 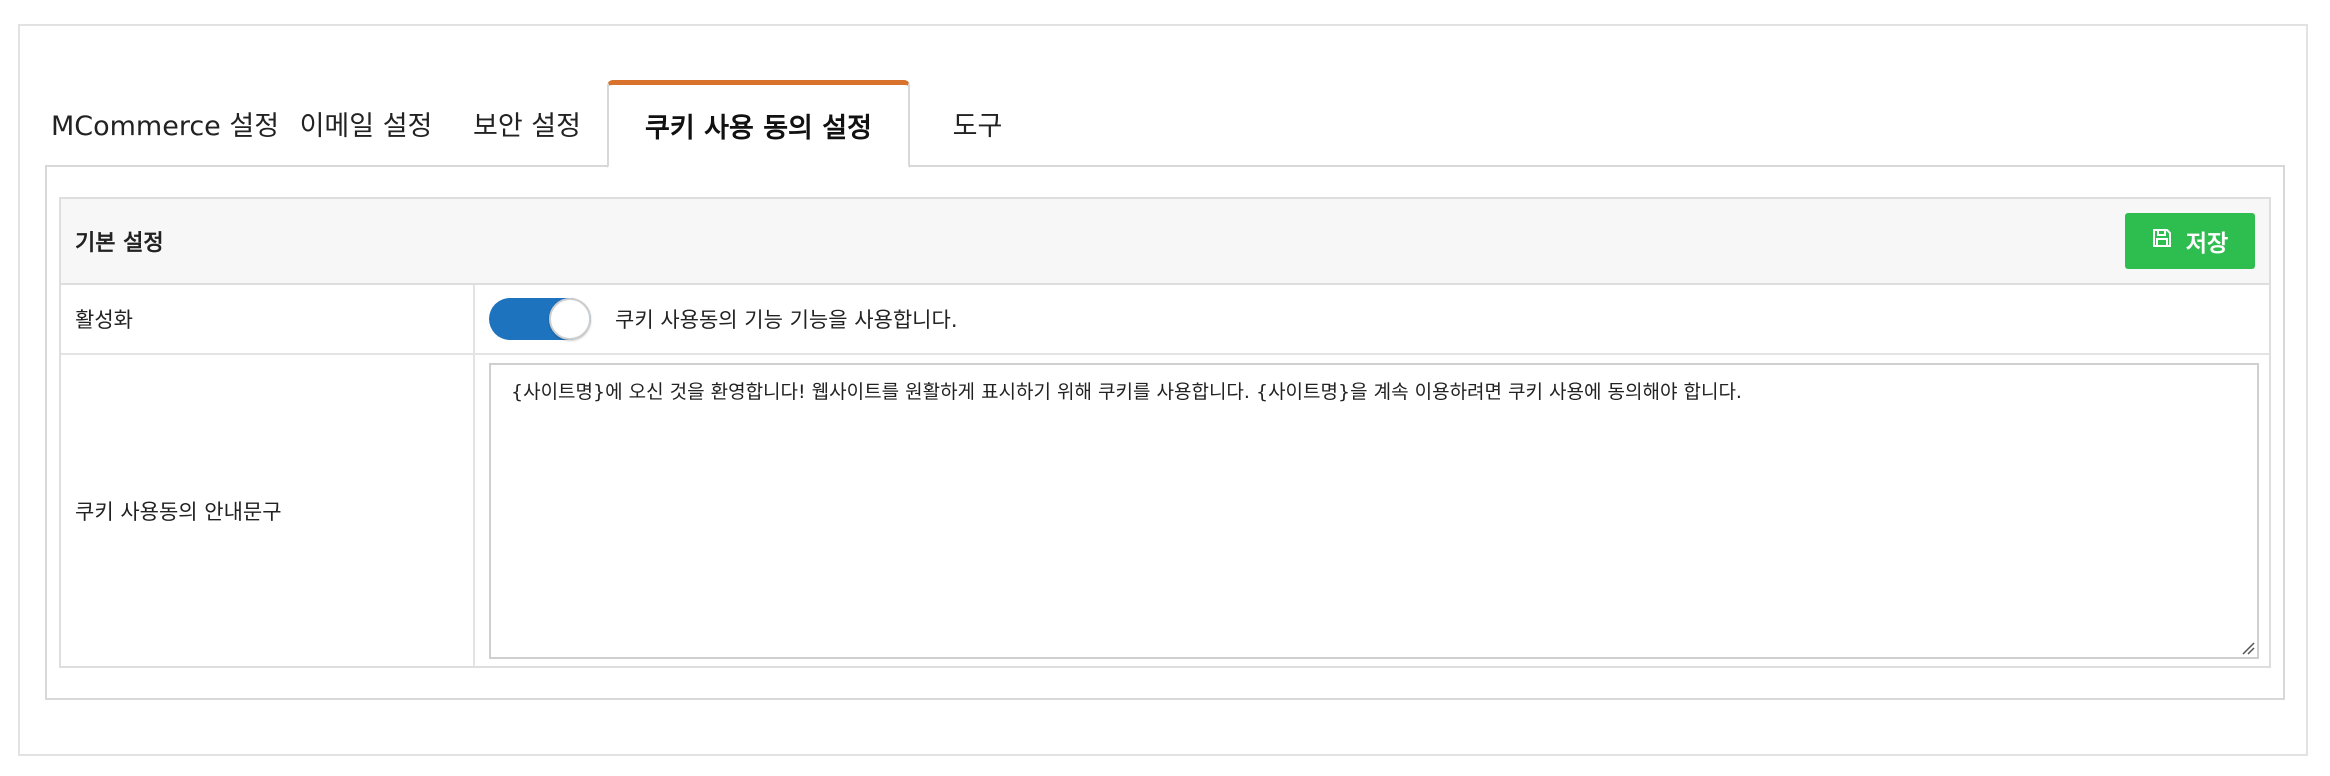 I want to click on tab-email-settings: 이메일 설정, so click(x=366, y=123).